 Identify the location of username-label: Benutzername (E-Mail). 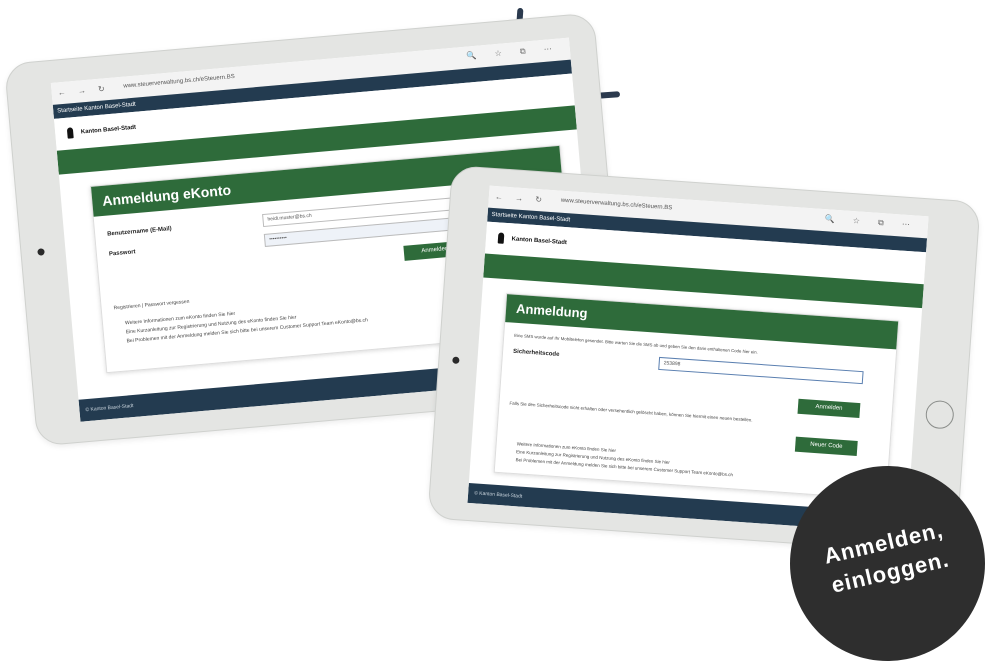
(139, 232).